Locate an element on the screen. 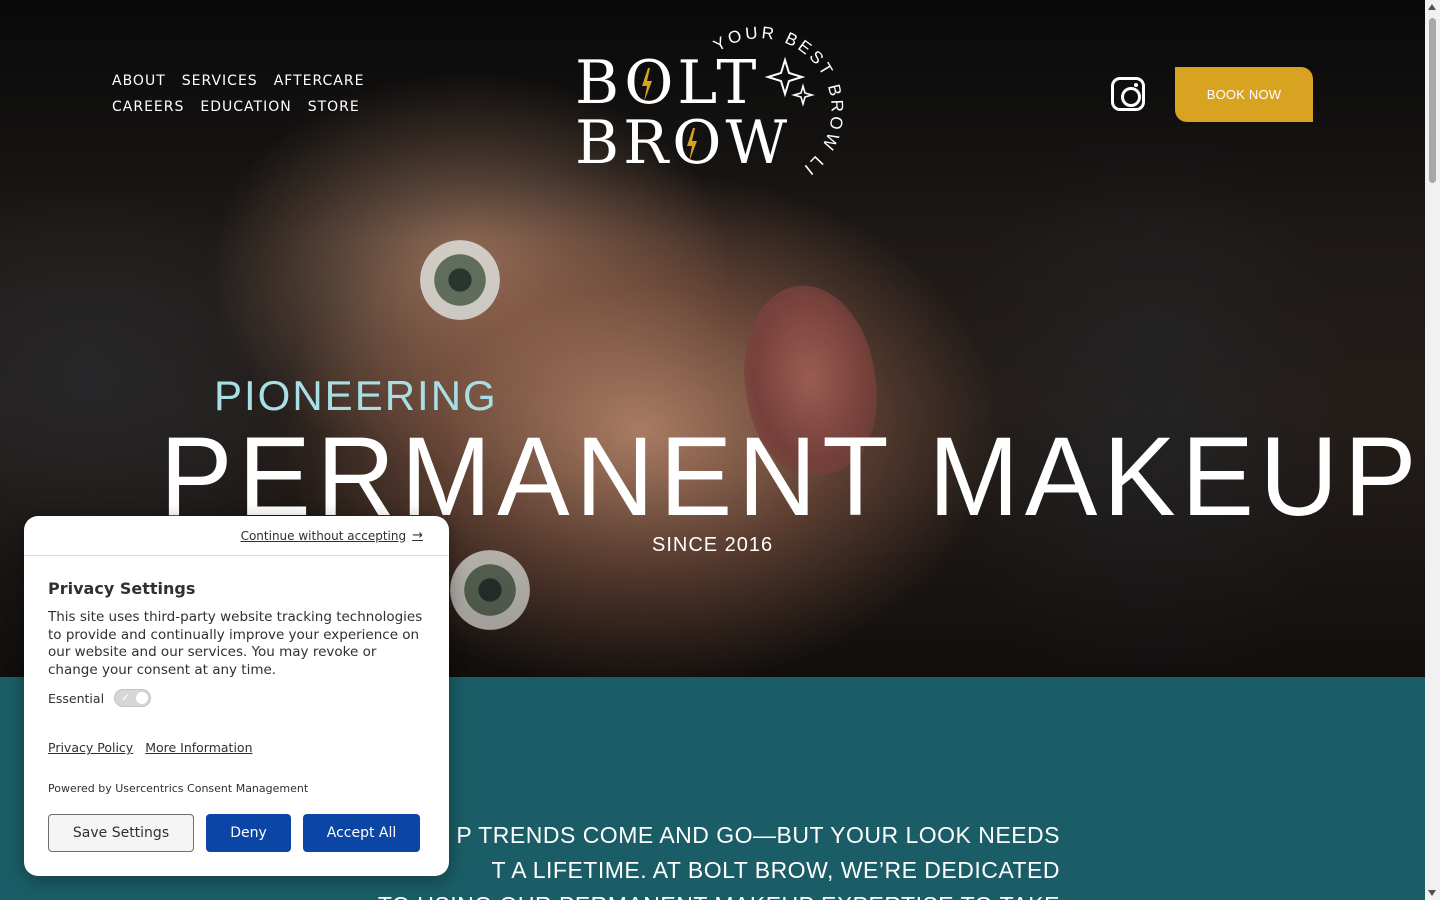  consent-links: Privacy Policy More Information is located at coordinates (150, 747).